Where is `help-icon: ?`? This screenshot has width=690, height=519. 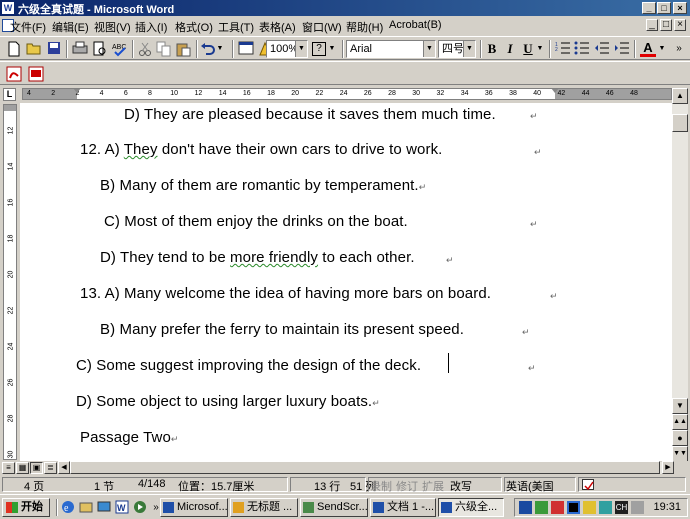
help-icon: ? is located at coordinates (319, 49).